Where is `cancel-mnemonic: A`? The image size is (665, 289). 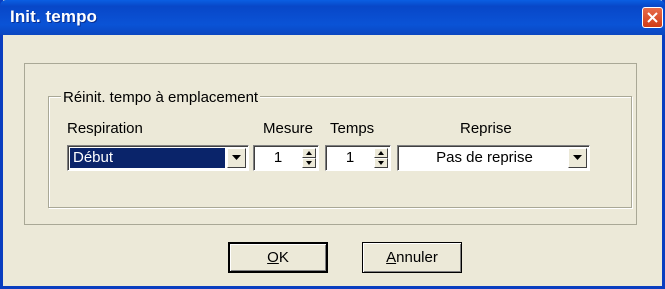
cancel-mnemonic: A is located at coordinates (391, 257).